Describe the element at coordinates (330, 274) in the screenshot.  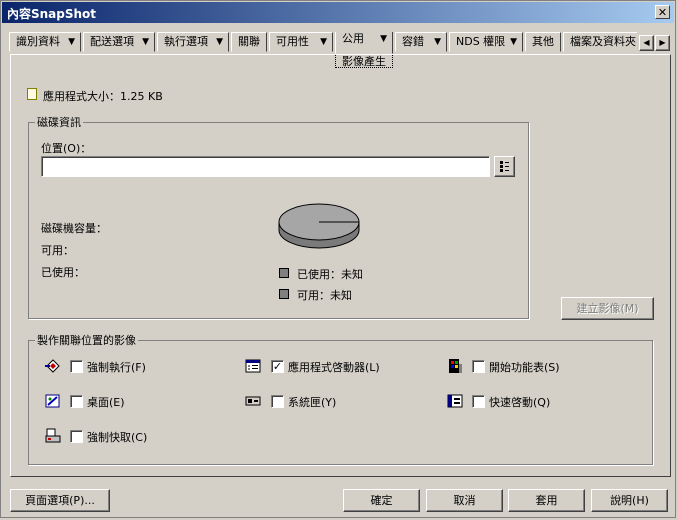
I see `used-legend-label: 已使用：未知` at that location.